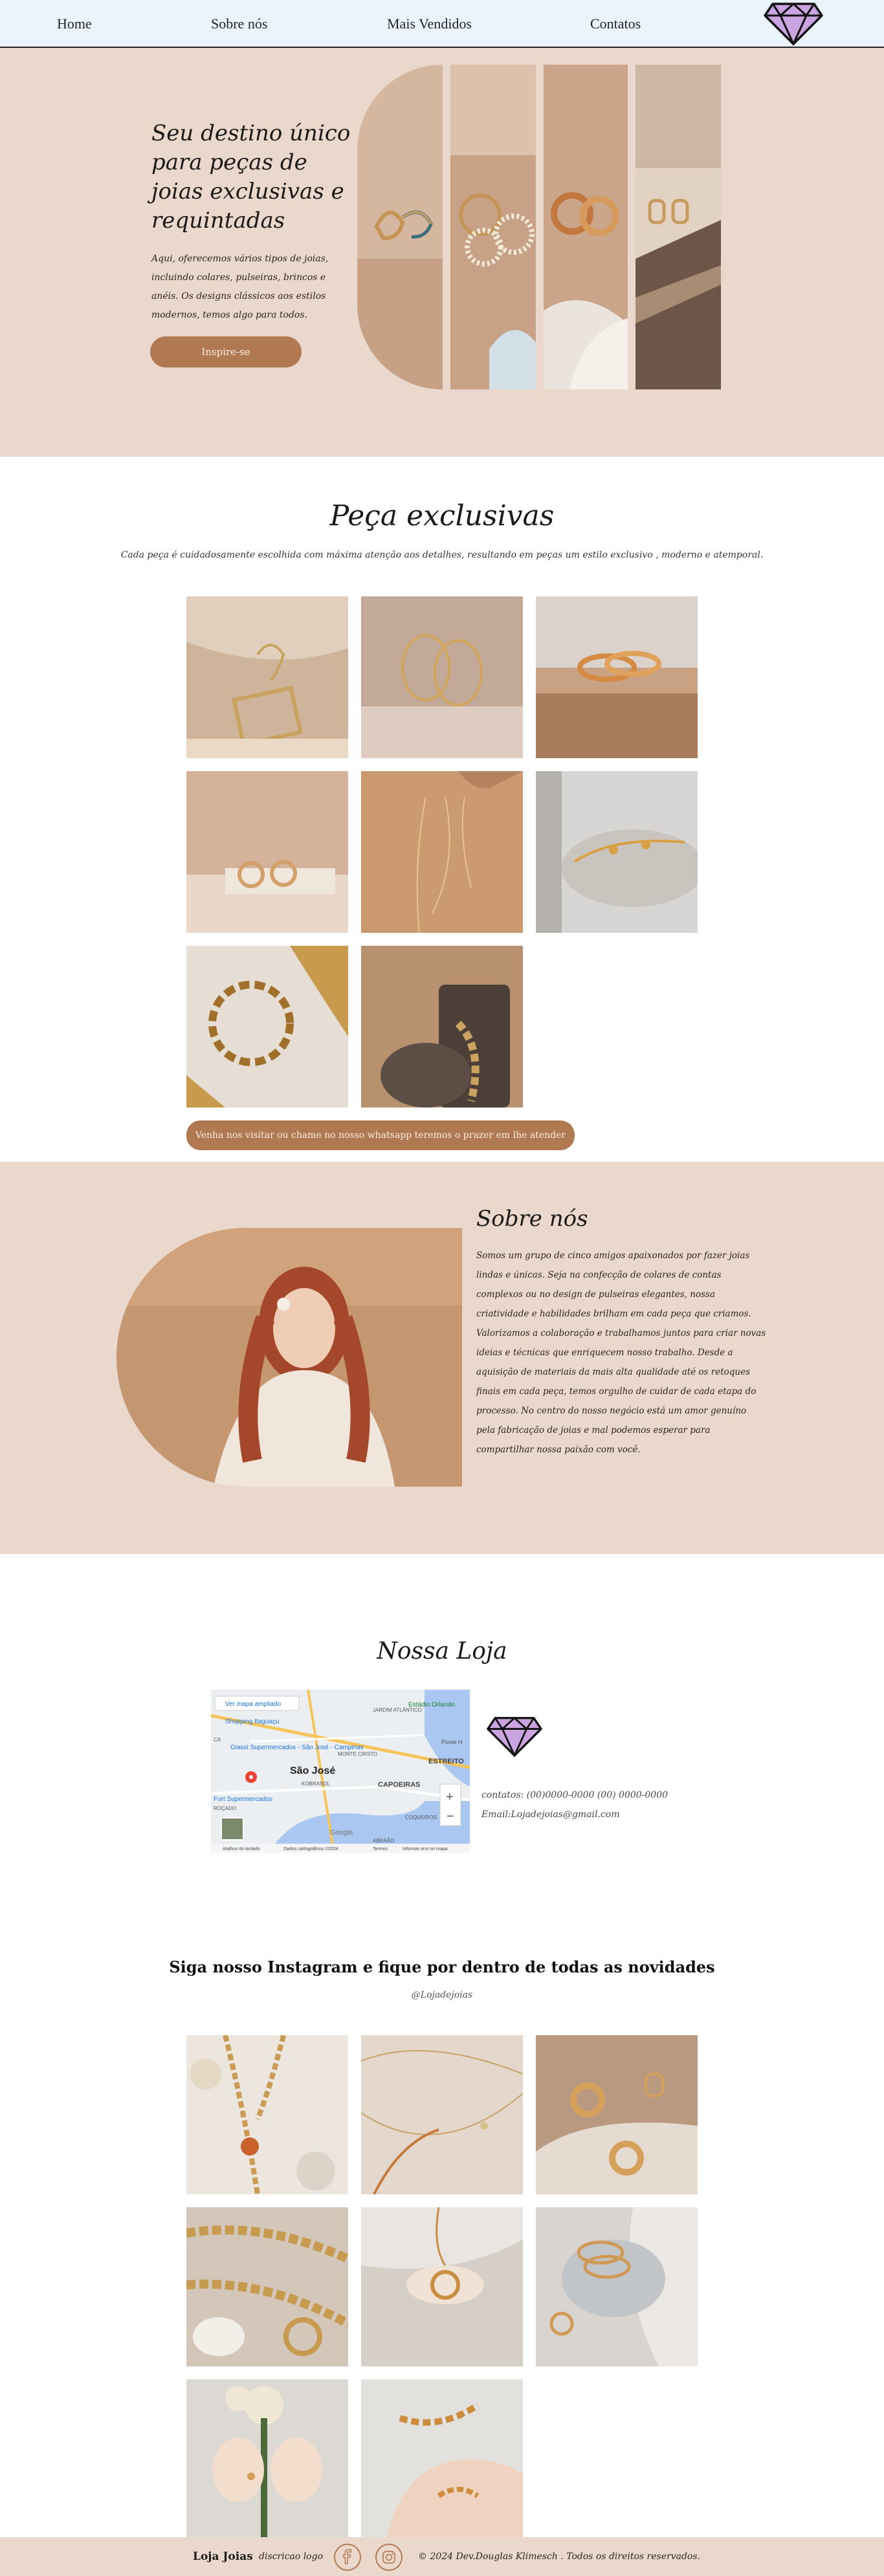 This screenshot has width=884, height=2576. Describe the element at coordinates (316, 1784) in the screenshot. I see `map-label: KOBRASOL` at that location.